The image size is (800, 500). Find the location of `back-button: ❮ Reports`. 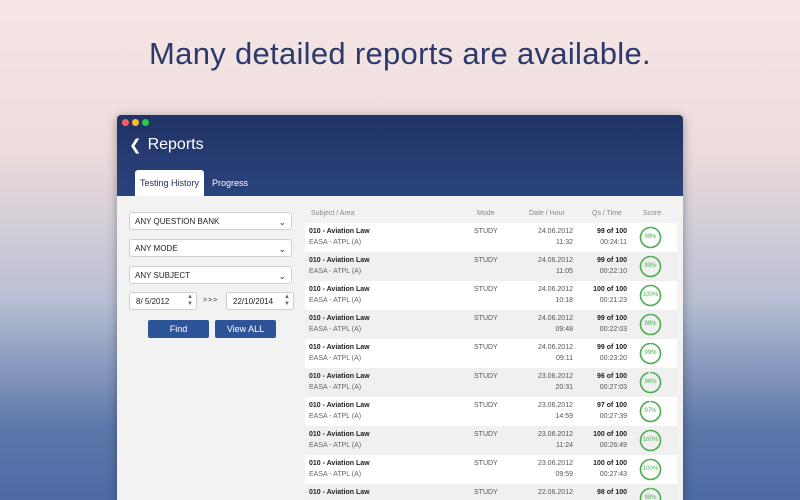

back-button: ❮ Reports is located at coordinates (166, 145).